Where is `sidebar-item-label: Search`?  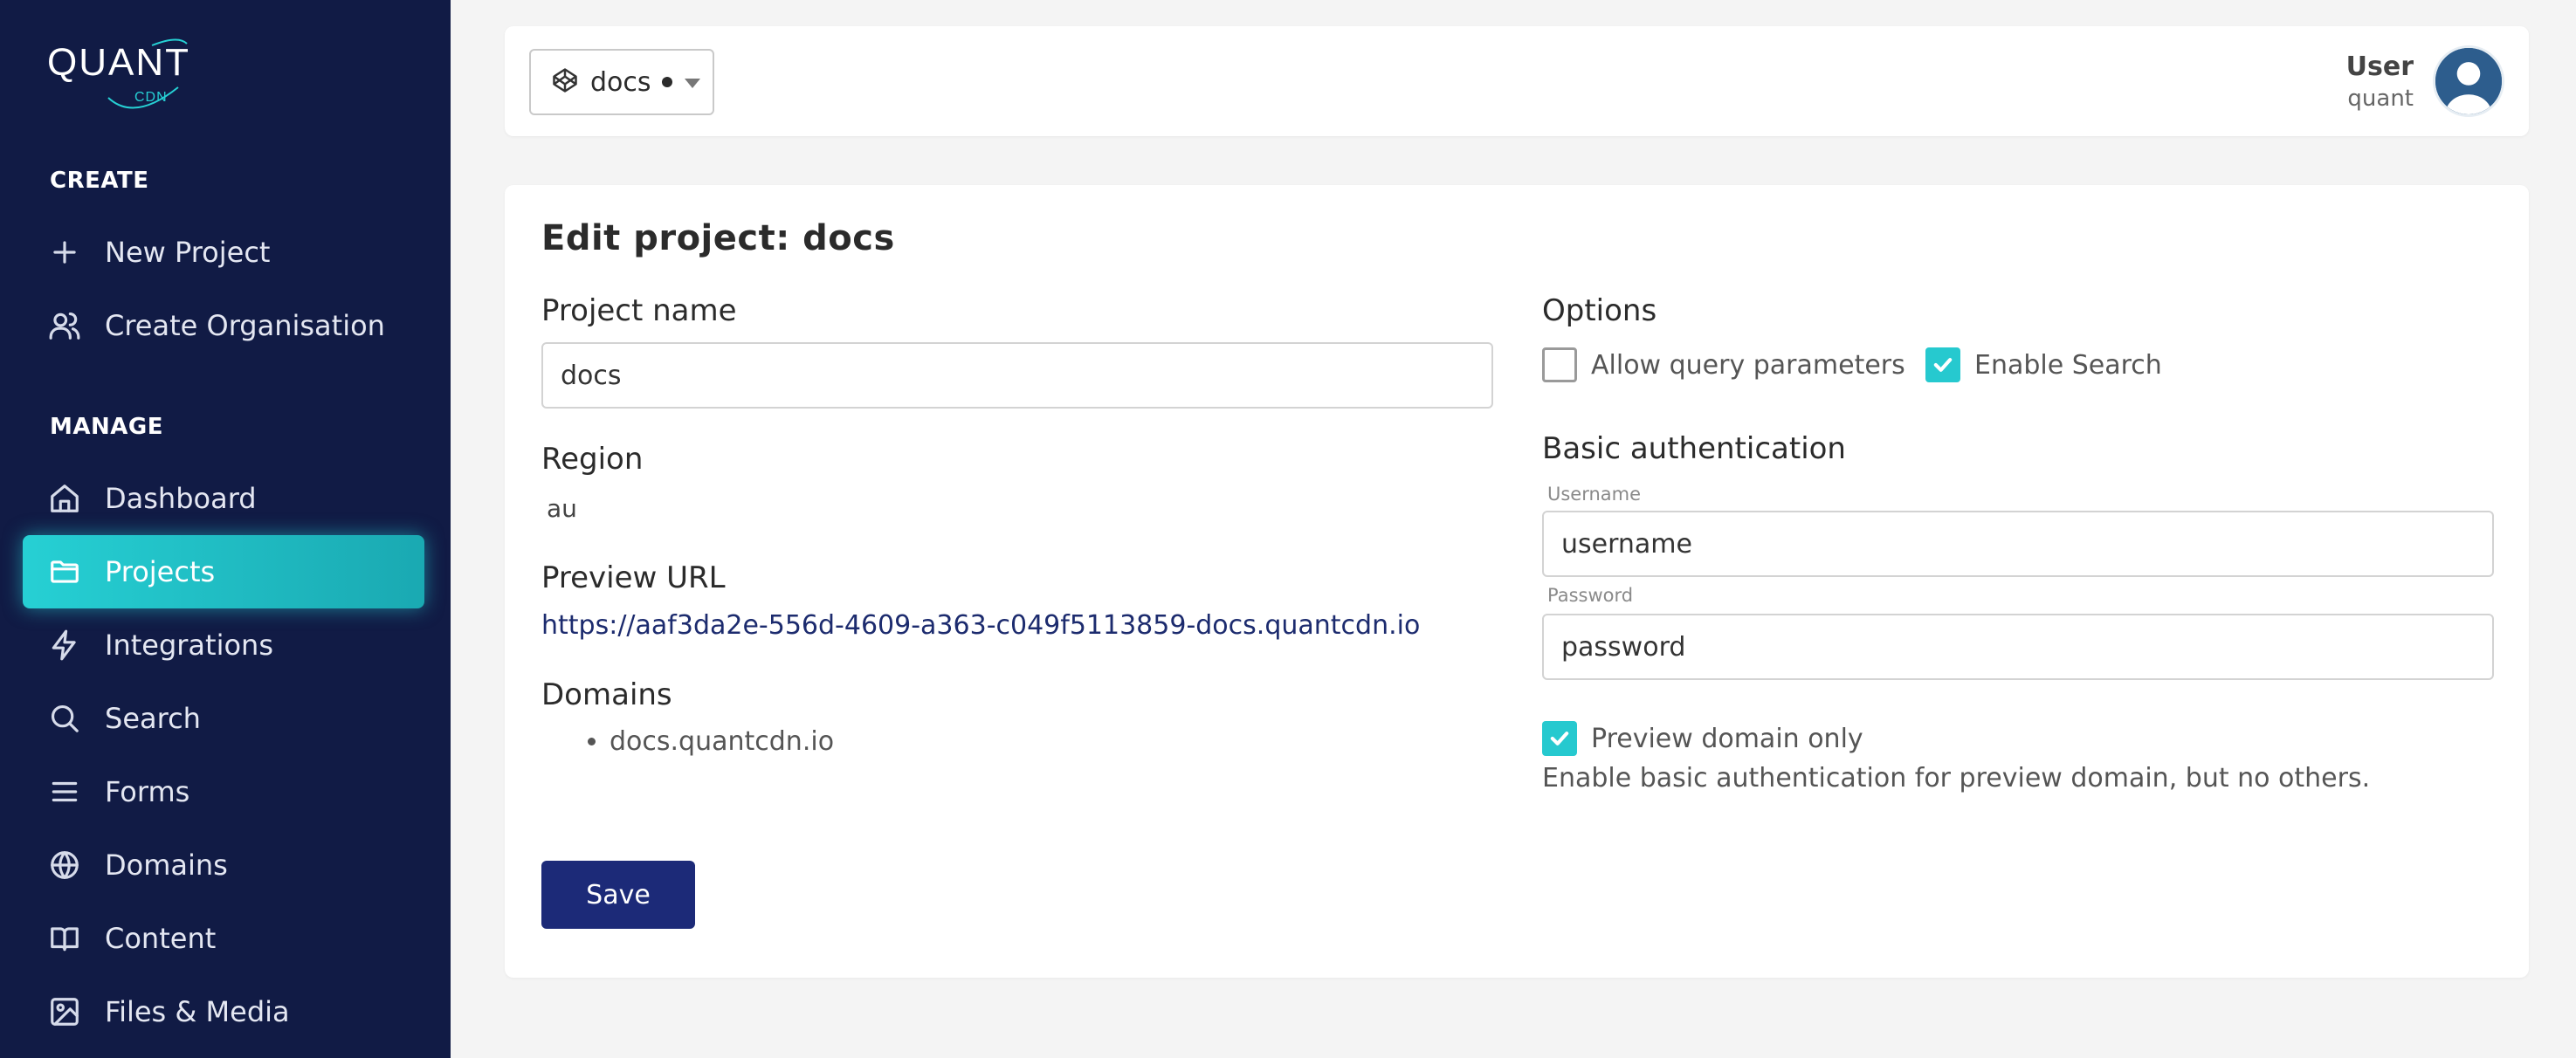 sidebar-item-label: Search is located at coordinates (153, 718).